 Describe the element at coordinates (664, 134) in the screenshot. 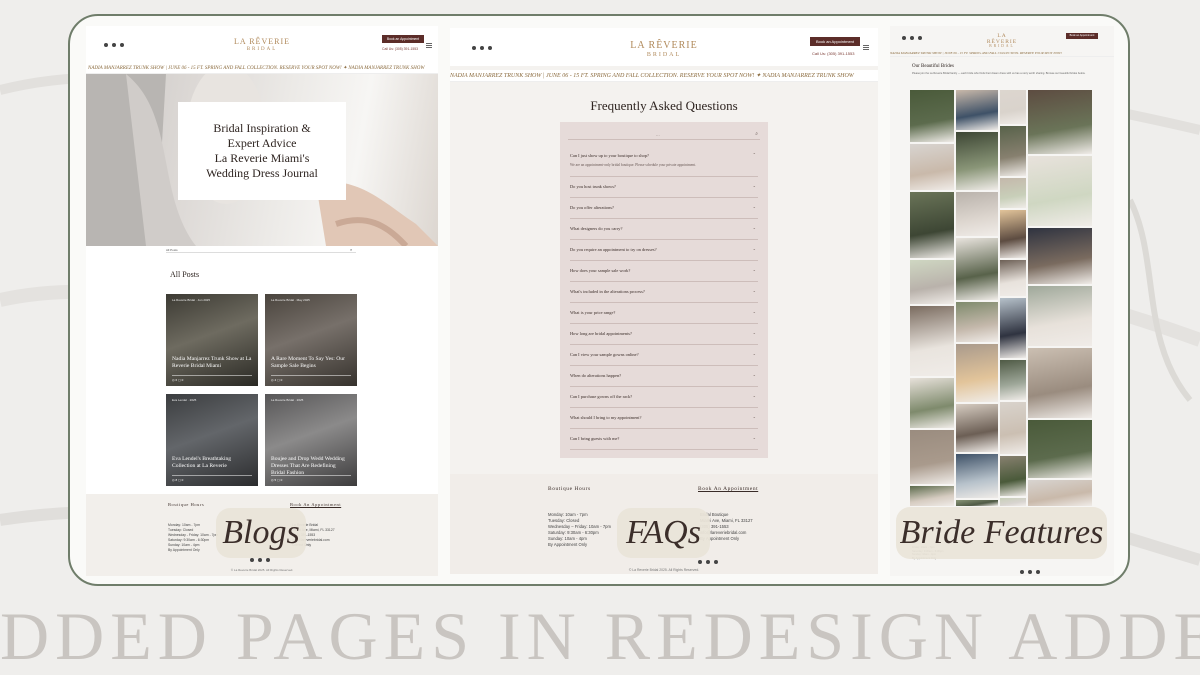

I see `faq-search-input: ... ⌕` at that location.